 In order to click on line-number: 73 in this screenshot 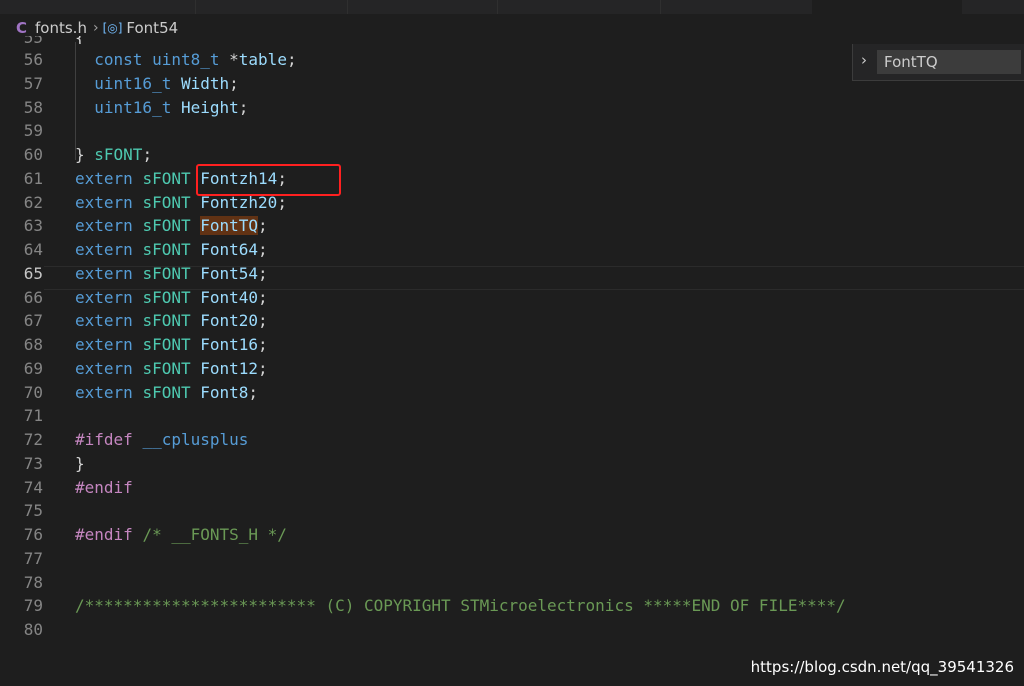, I will do `click(33, 463)`.